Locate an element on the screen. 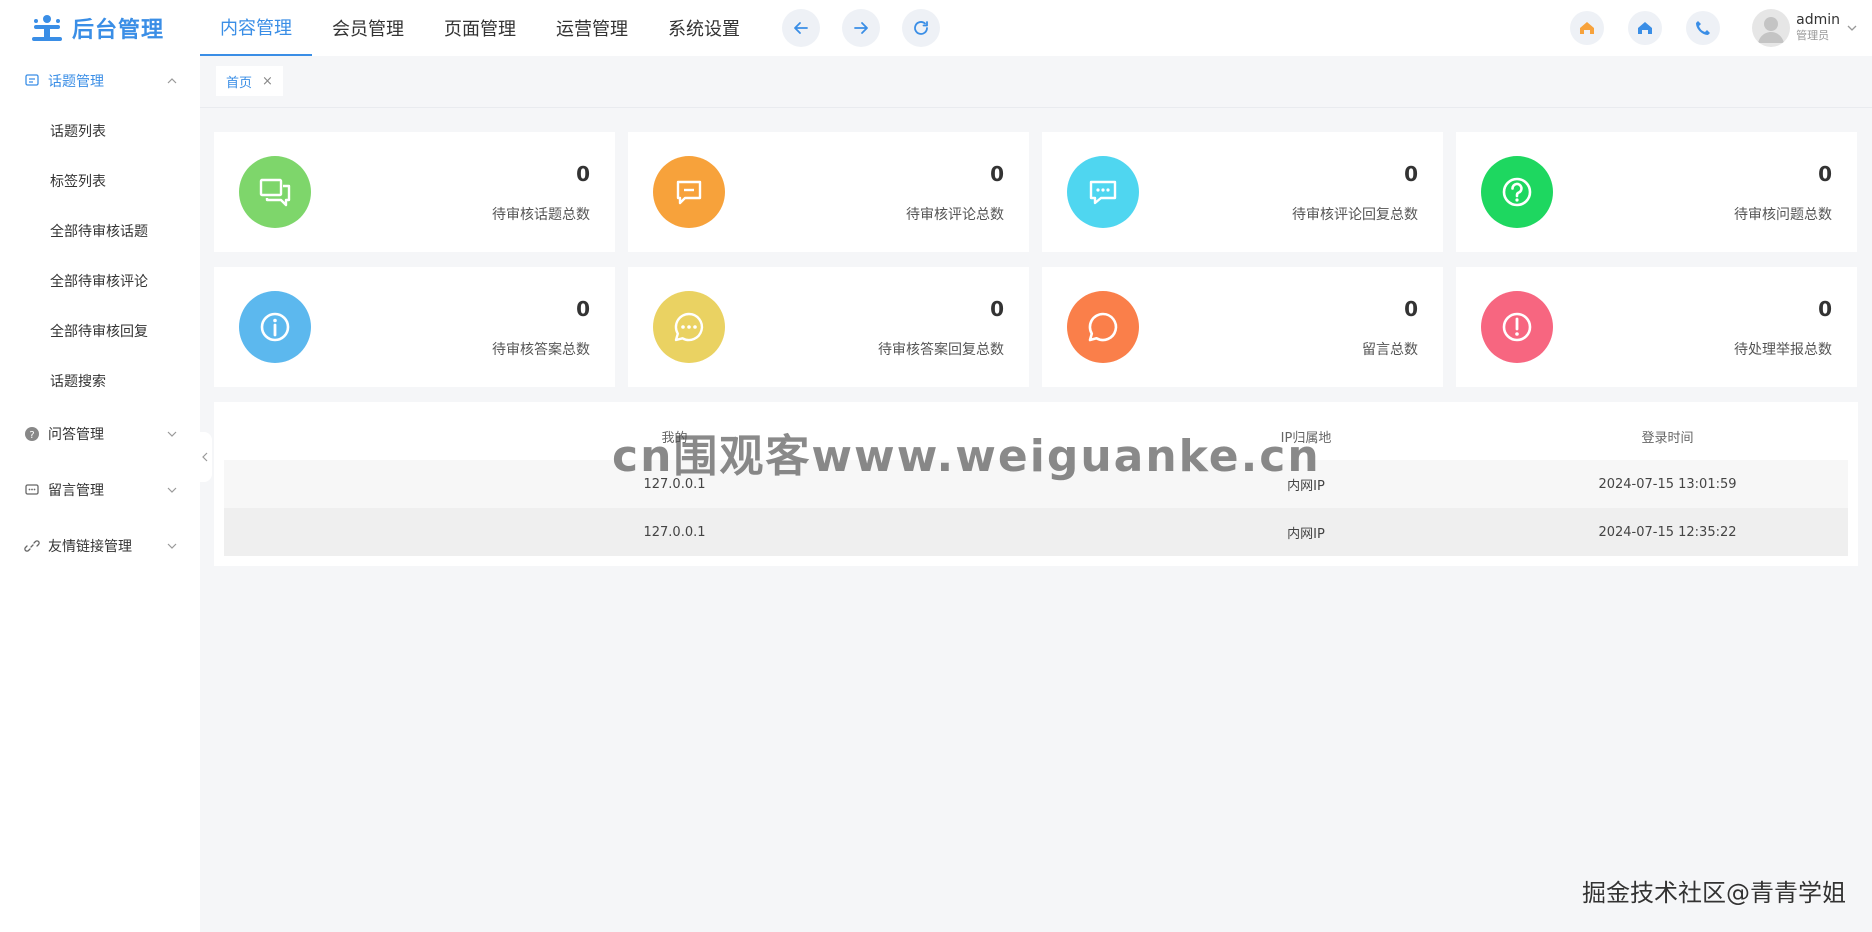  sidebar-item-pending-replies: 全部待审核回复 is located at coordinates (100, 331).